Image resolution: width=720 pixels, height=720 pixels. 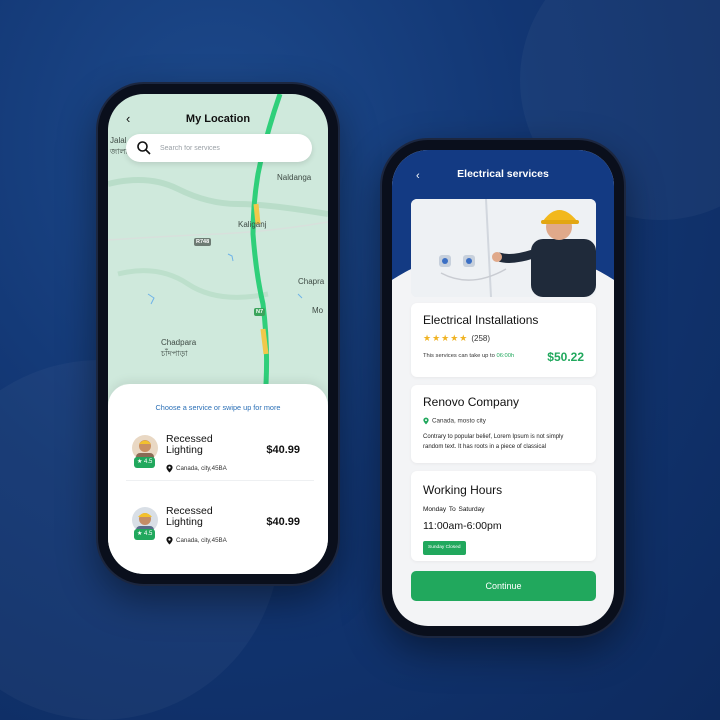 What do you see at coordinates (203, 242) in the screenshot?
I see `road-tag: R748` at bounding box center [203, 242].